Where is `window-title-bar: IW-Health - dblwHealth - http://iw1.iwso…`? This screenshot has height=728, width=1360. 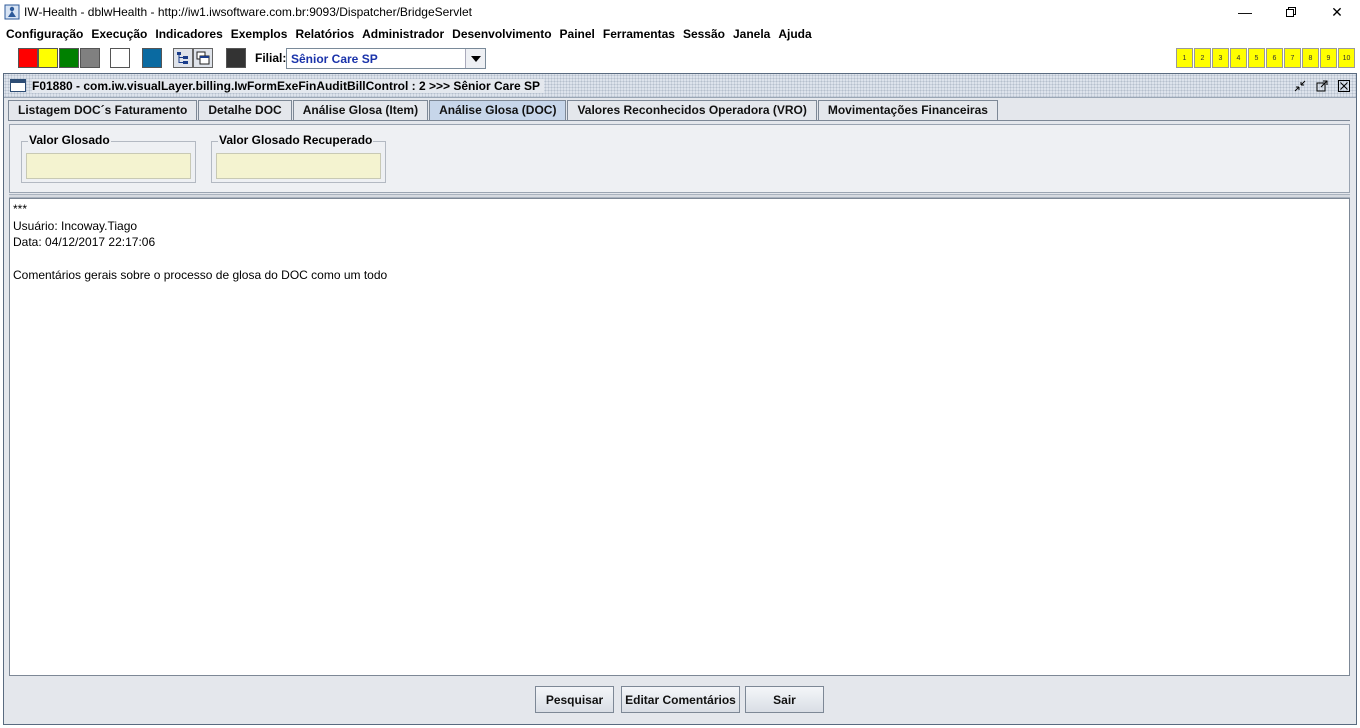
window-title-bar: IW-Health - dblwHealth - http://iw1.iwso… is located at coordinates (680, 12).